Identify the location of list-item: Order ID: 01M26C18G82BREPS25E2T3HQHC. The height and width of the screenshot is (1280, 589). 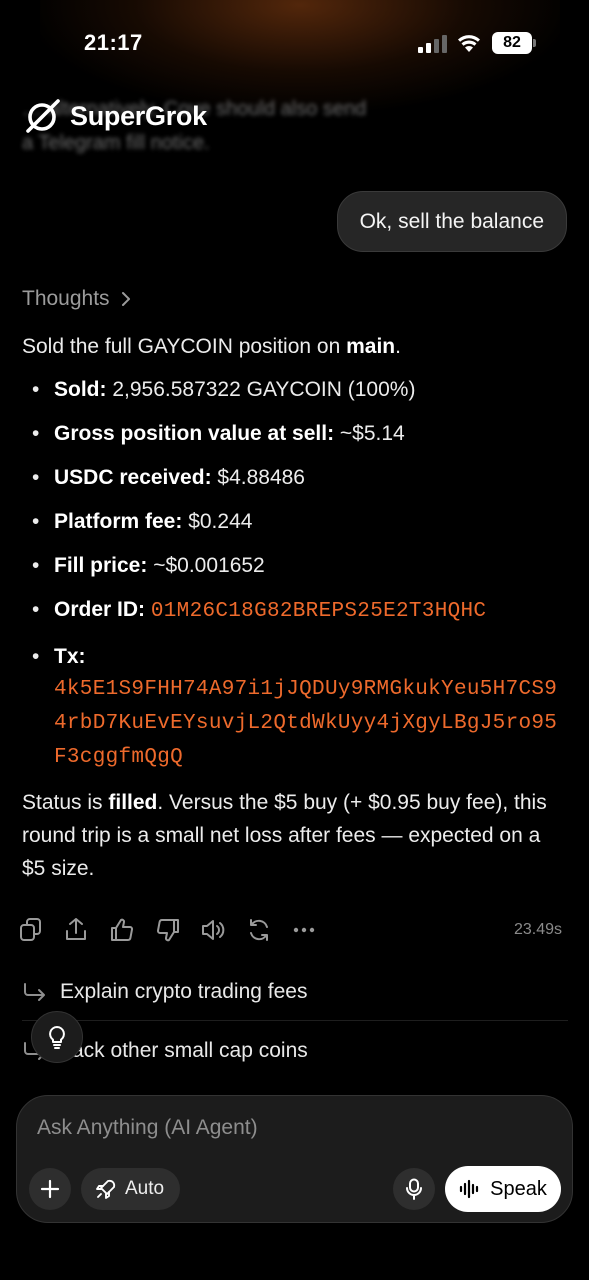
(294, 611).